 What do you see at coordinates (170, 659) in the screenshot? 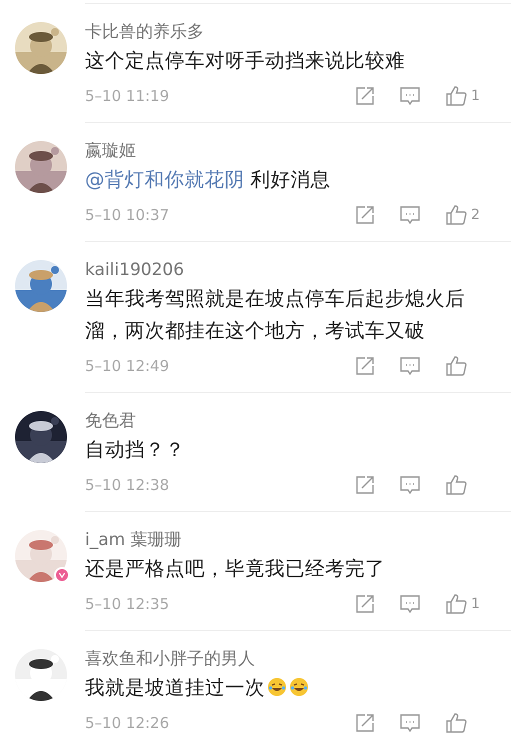
I see `user-name: 喜欢鱼和小胖子的男人` at bounding box center [170, 659].